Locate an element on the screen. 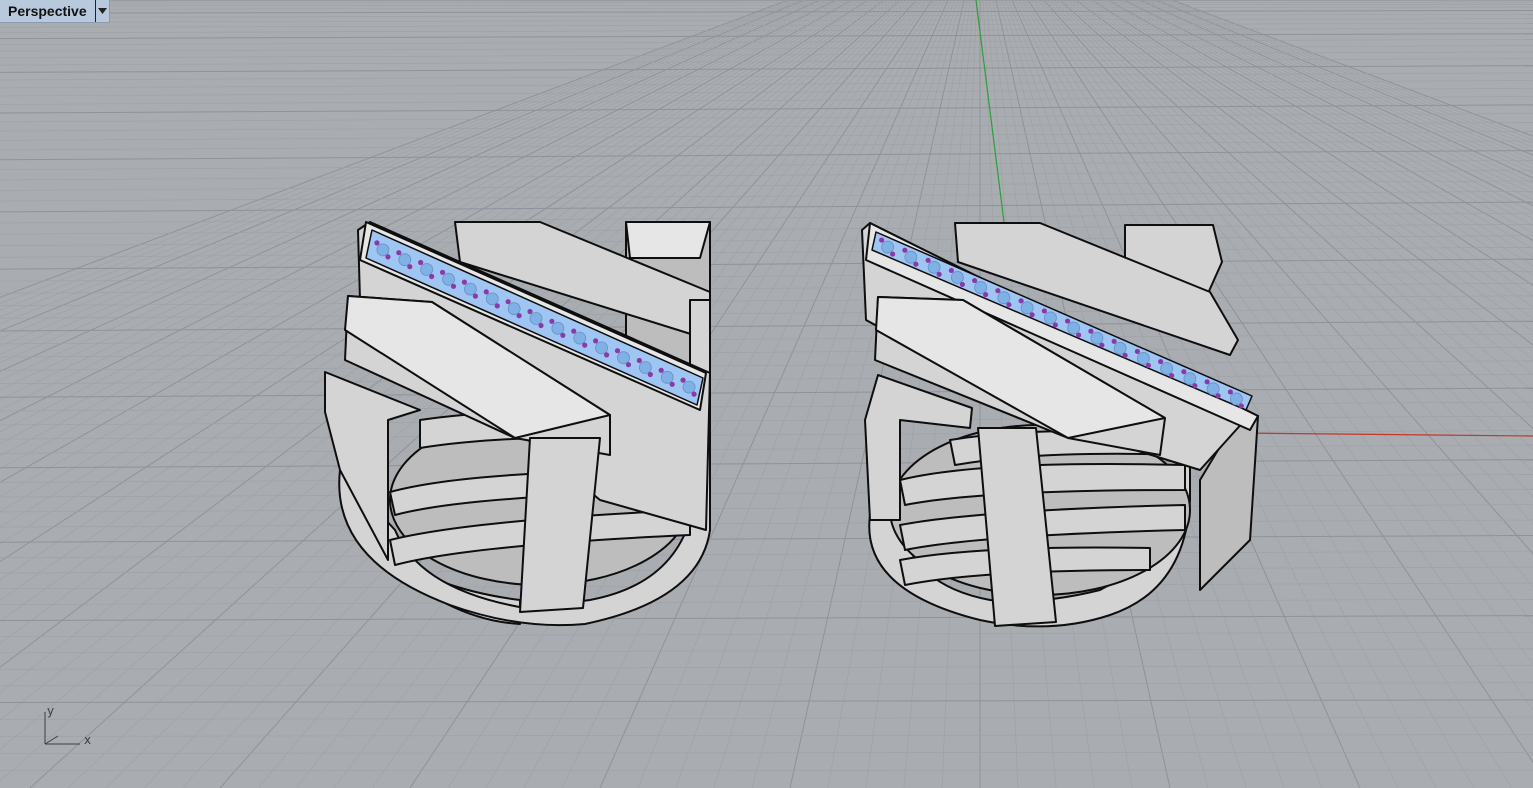 This screenshot has height=788, width=1533. triangle-down-icon is located at coordinates (102, 11).